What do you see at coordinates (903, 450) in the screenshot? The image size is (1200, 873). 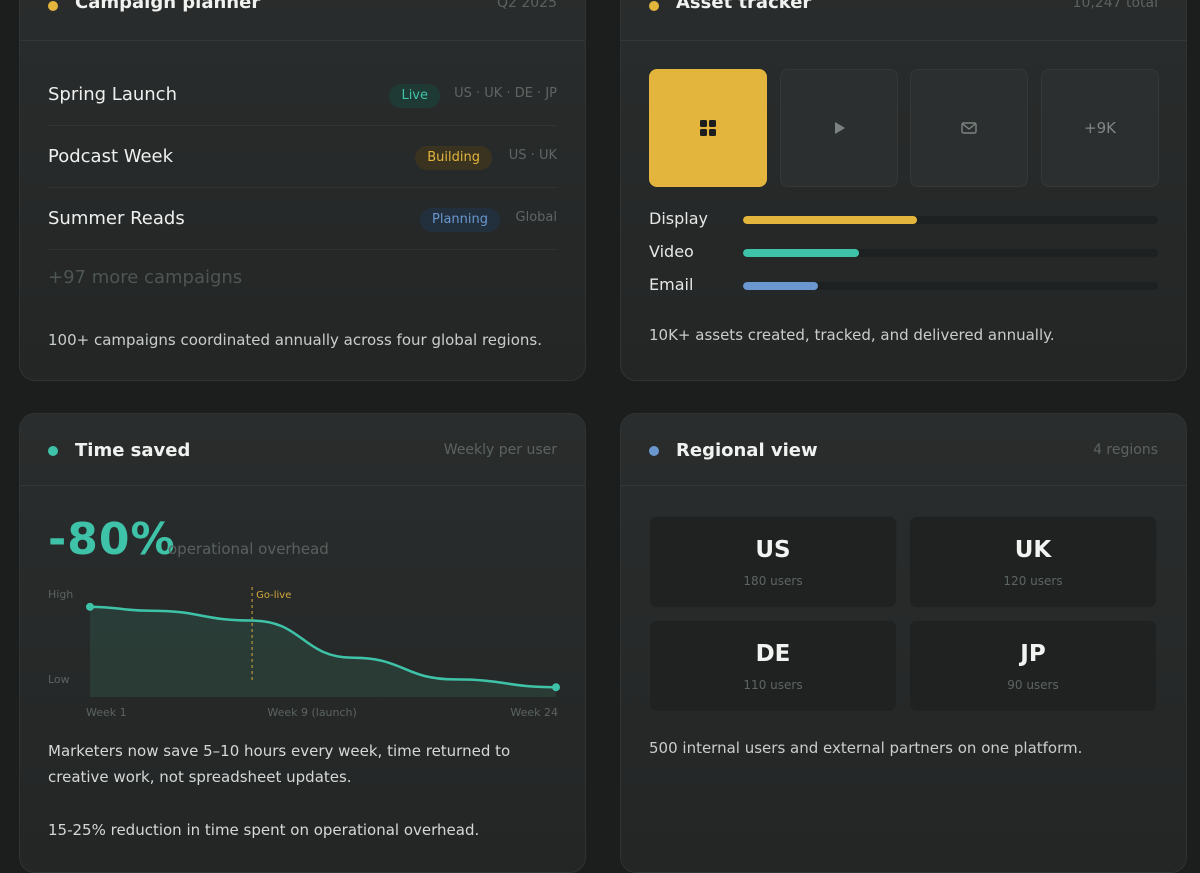 I see `card-header: Regional view 4 regions` at bounding box center [903, 450].